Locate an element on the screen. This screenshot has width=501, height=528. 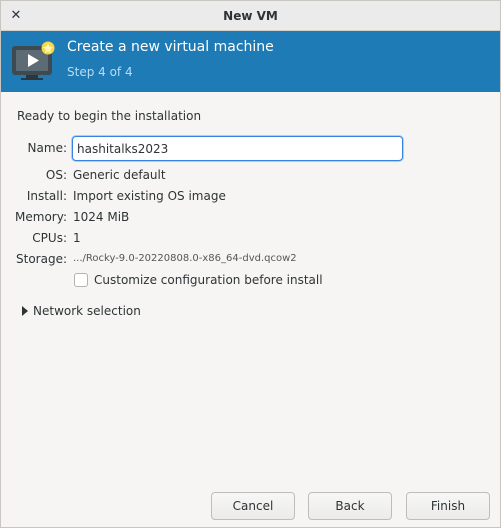
cancel-button: Cancel is located at coordinates (253, 506).